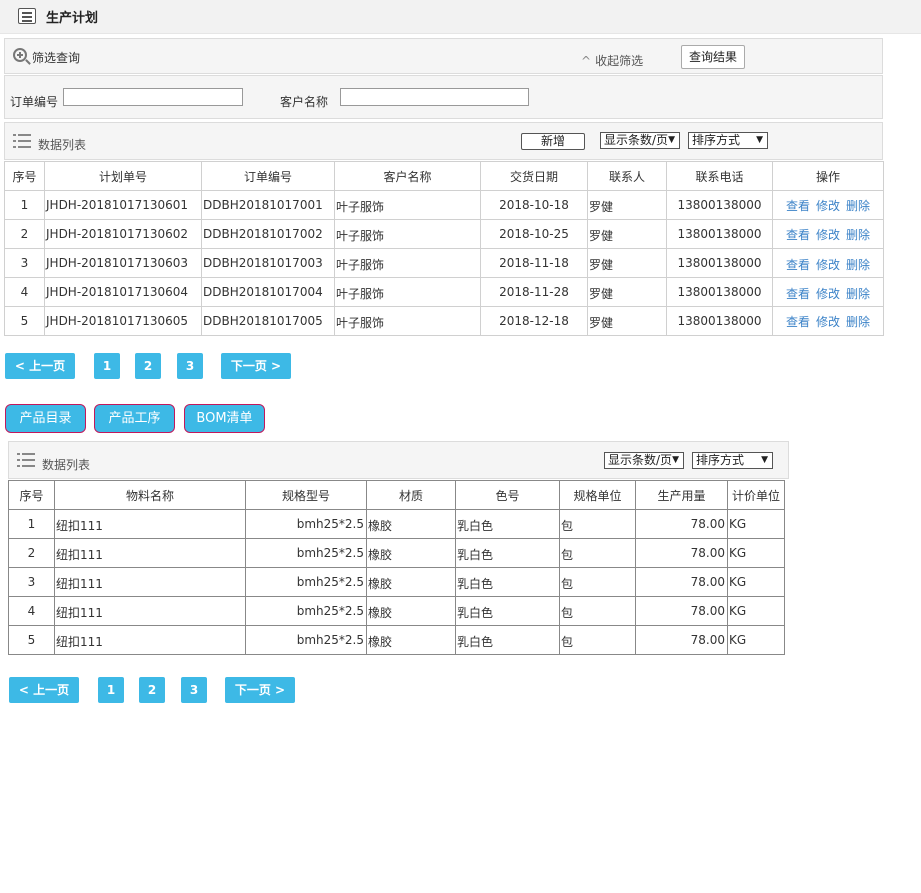  What do you see at coordinates (713, 57) in the screenshot?
I see `query-results-button: 查询结果` at bounding box center [713, 57].